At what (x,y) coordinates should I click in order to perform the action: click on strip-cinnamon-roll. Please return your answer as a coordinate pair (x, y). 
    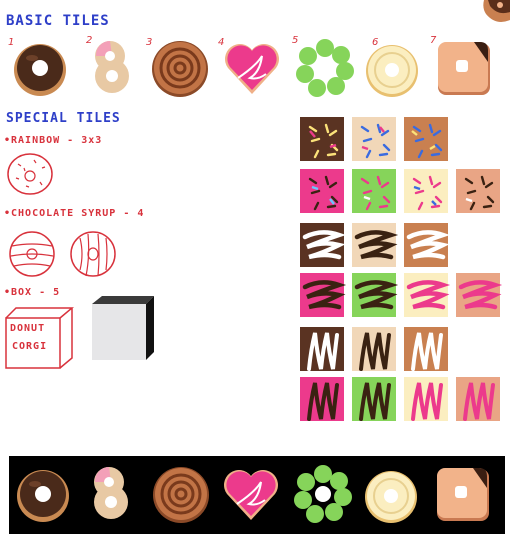
    Looking at the image, I should click on (181, 495).